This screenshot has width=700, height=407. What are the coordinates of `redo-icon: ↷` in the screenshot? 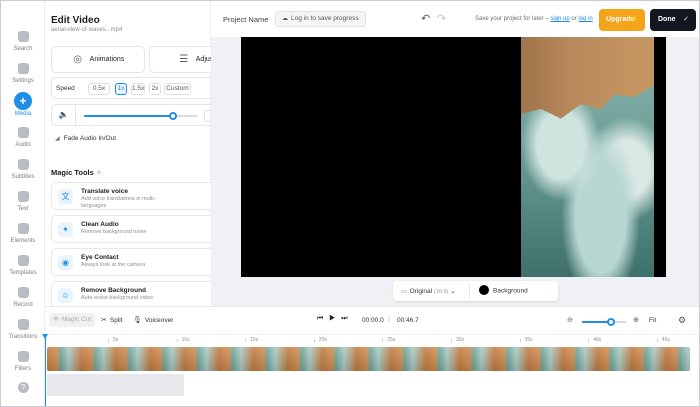 It's located at (441, 18).